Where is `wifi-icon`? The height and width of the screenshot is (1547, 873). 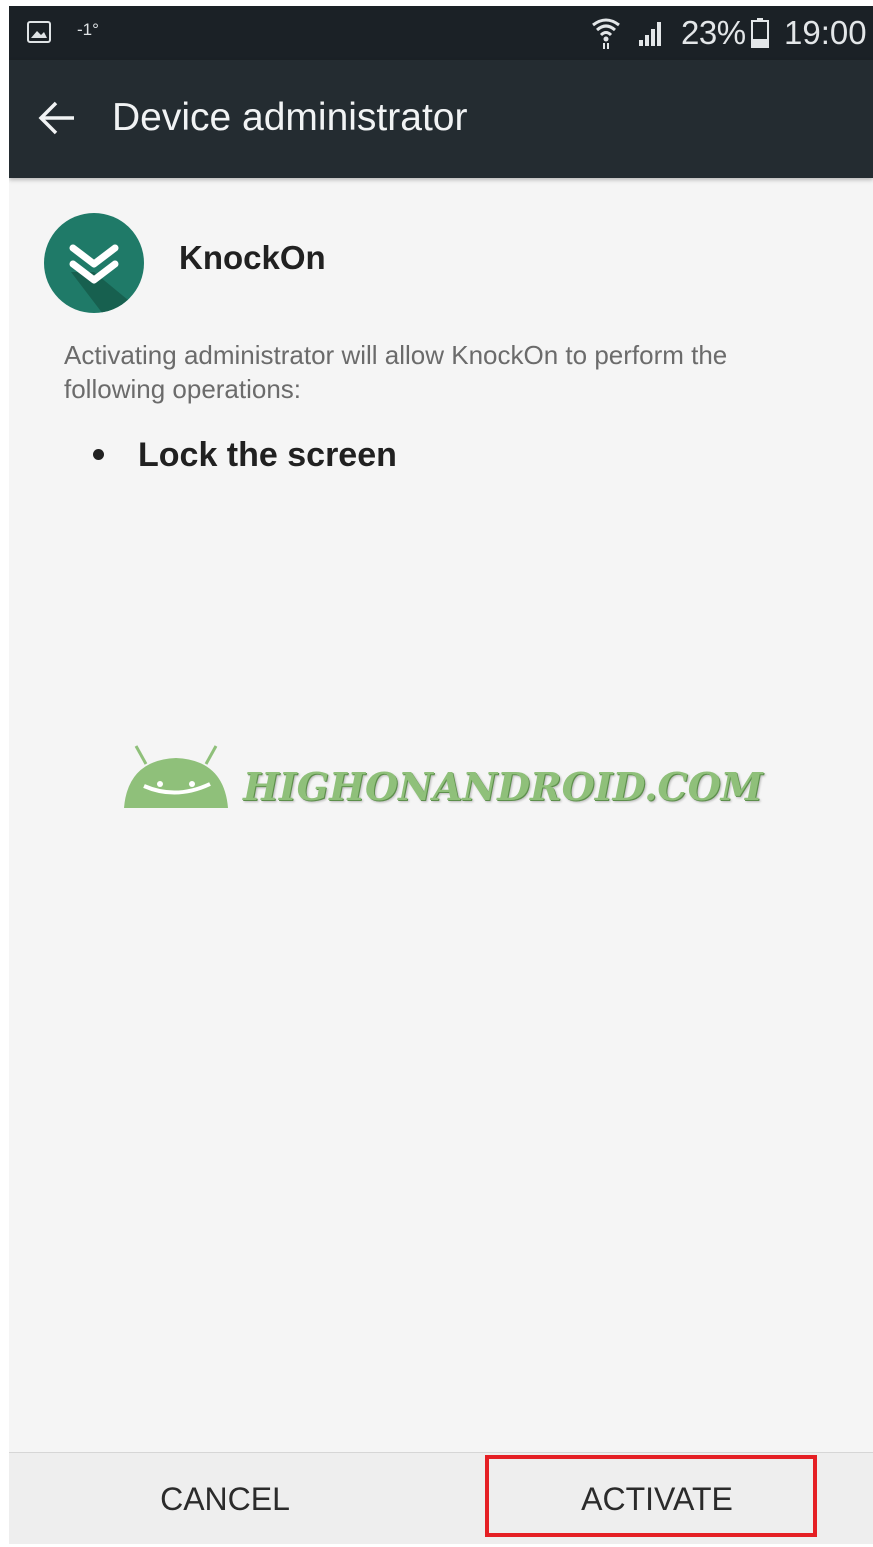
wifi-icon is located at coordinates (606, 33).